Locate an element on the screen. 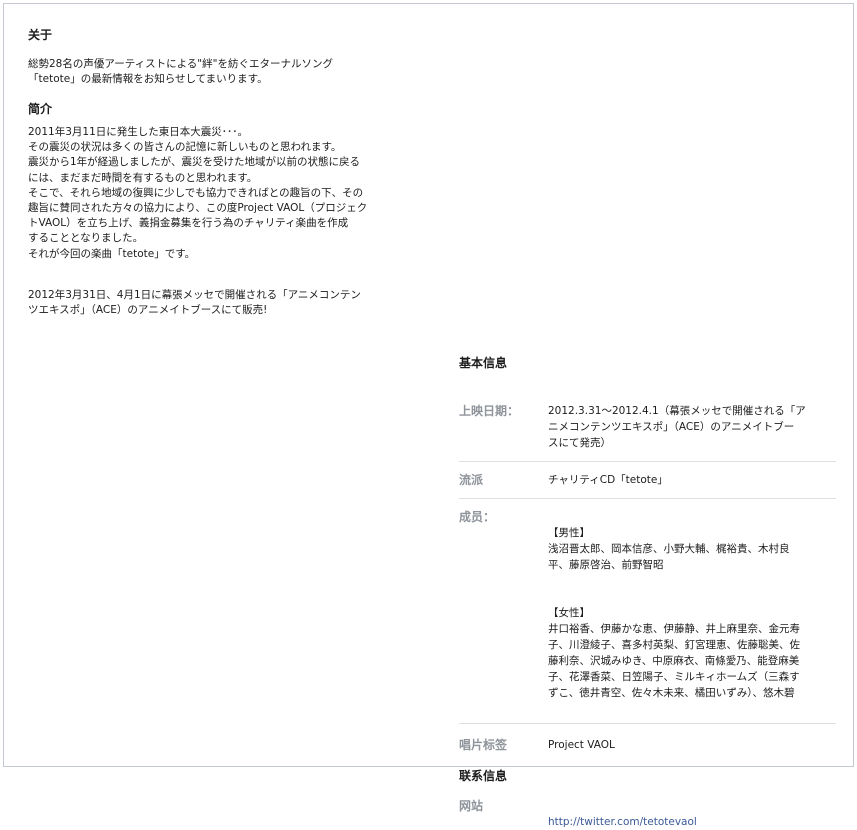  intro-heading: 简介 is located at coordinates (40, 109).